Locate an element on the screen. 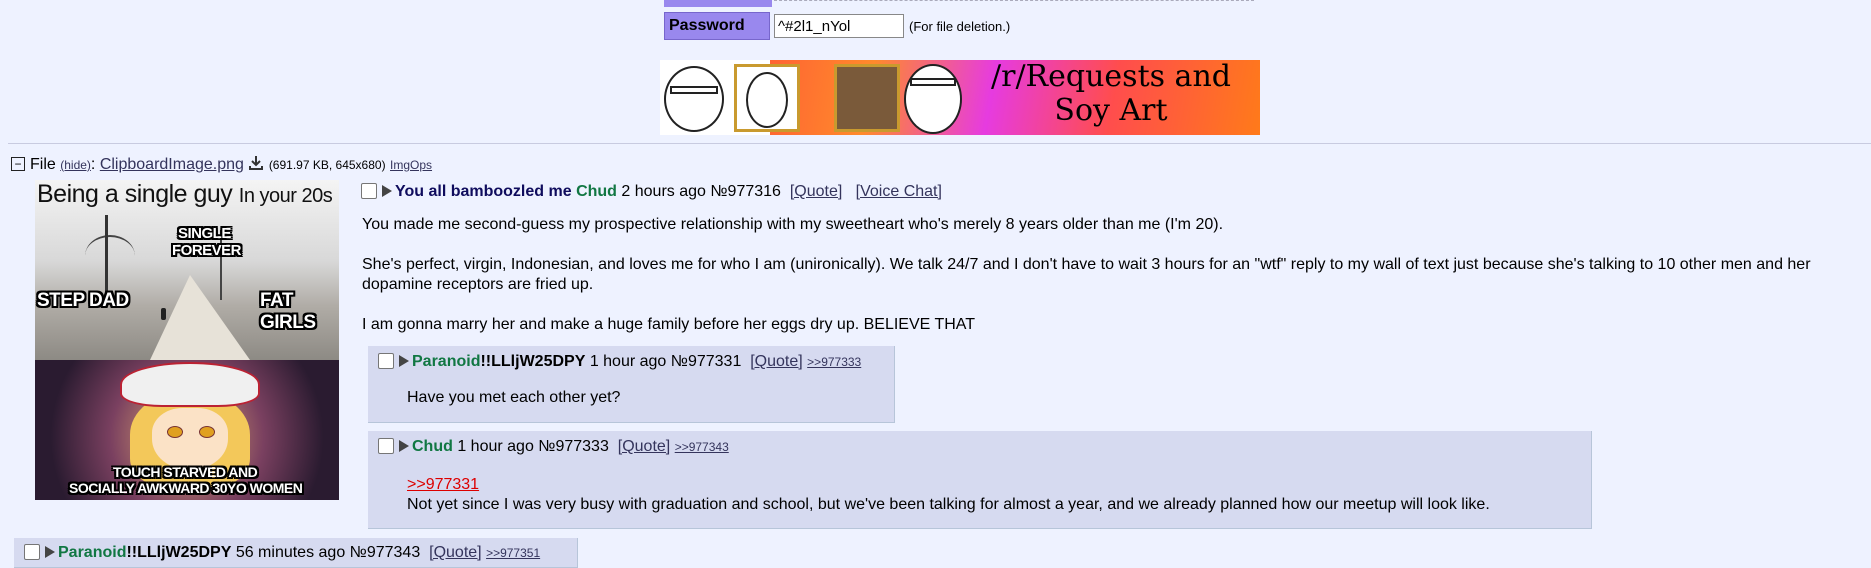 The image size is (1871, 568). reply-backlink: >>977333 is located at coordinates (834, 362).